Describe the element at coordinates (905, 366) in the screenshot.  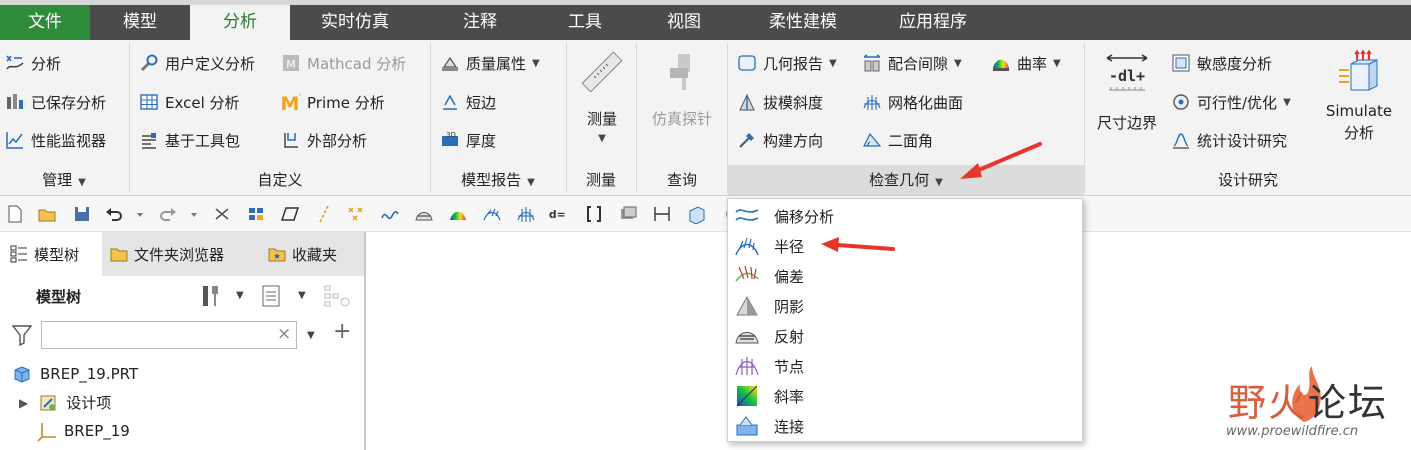
I see `menu-item-nodes: 节点` at that location.